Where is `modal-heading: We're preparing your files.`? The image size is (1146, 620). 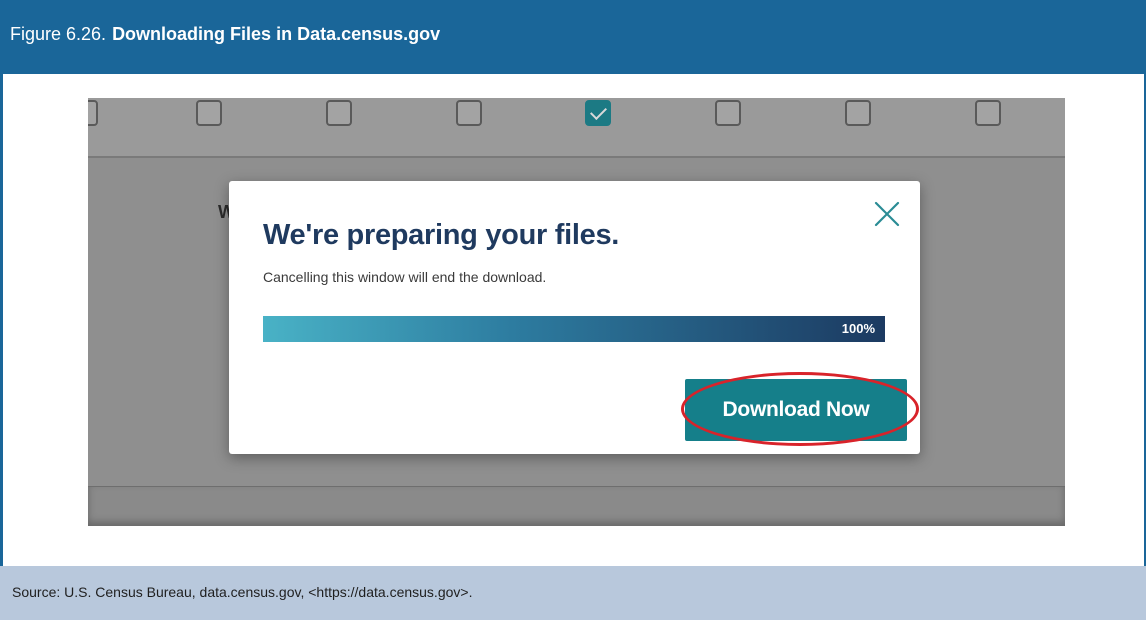
modal-heading: We're preparing your files. is located at coordinates (441, 235).